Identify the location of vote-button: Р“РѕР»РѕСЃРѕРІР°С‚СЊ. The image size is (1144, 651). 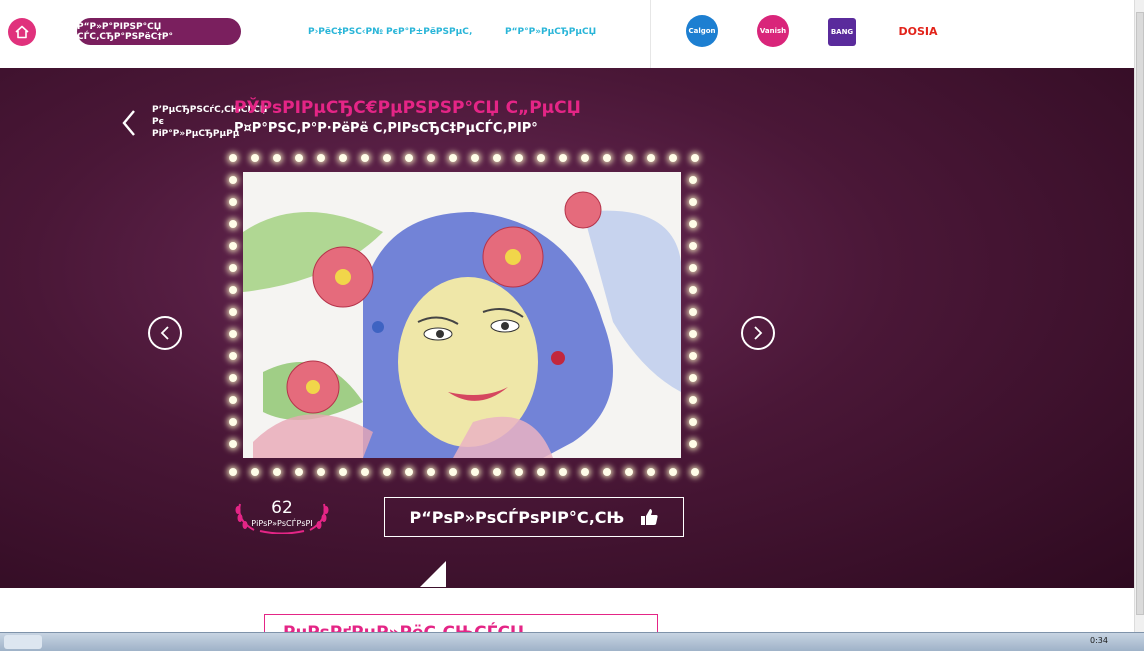
(534, 517).